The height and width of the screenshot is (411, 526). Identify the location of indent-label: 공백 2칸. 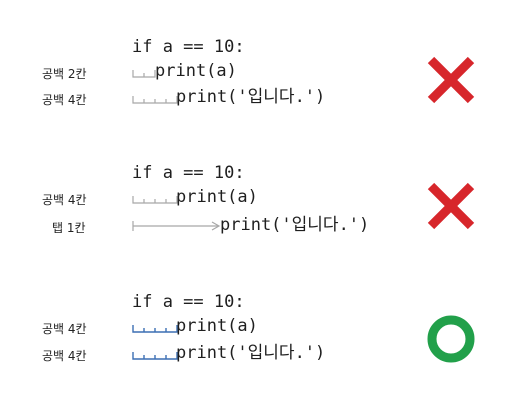
(64, 74).